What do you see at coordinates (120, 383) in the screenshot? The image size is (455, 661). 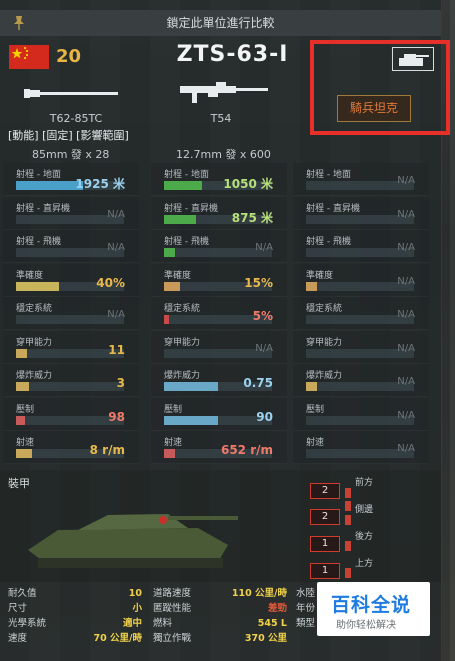 I see `stat-value: 3` at bounding box center [120, 383].